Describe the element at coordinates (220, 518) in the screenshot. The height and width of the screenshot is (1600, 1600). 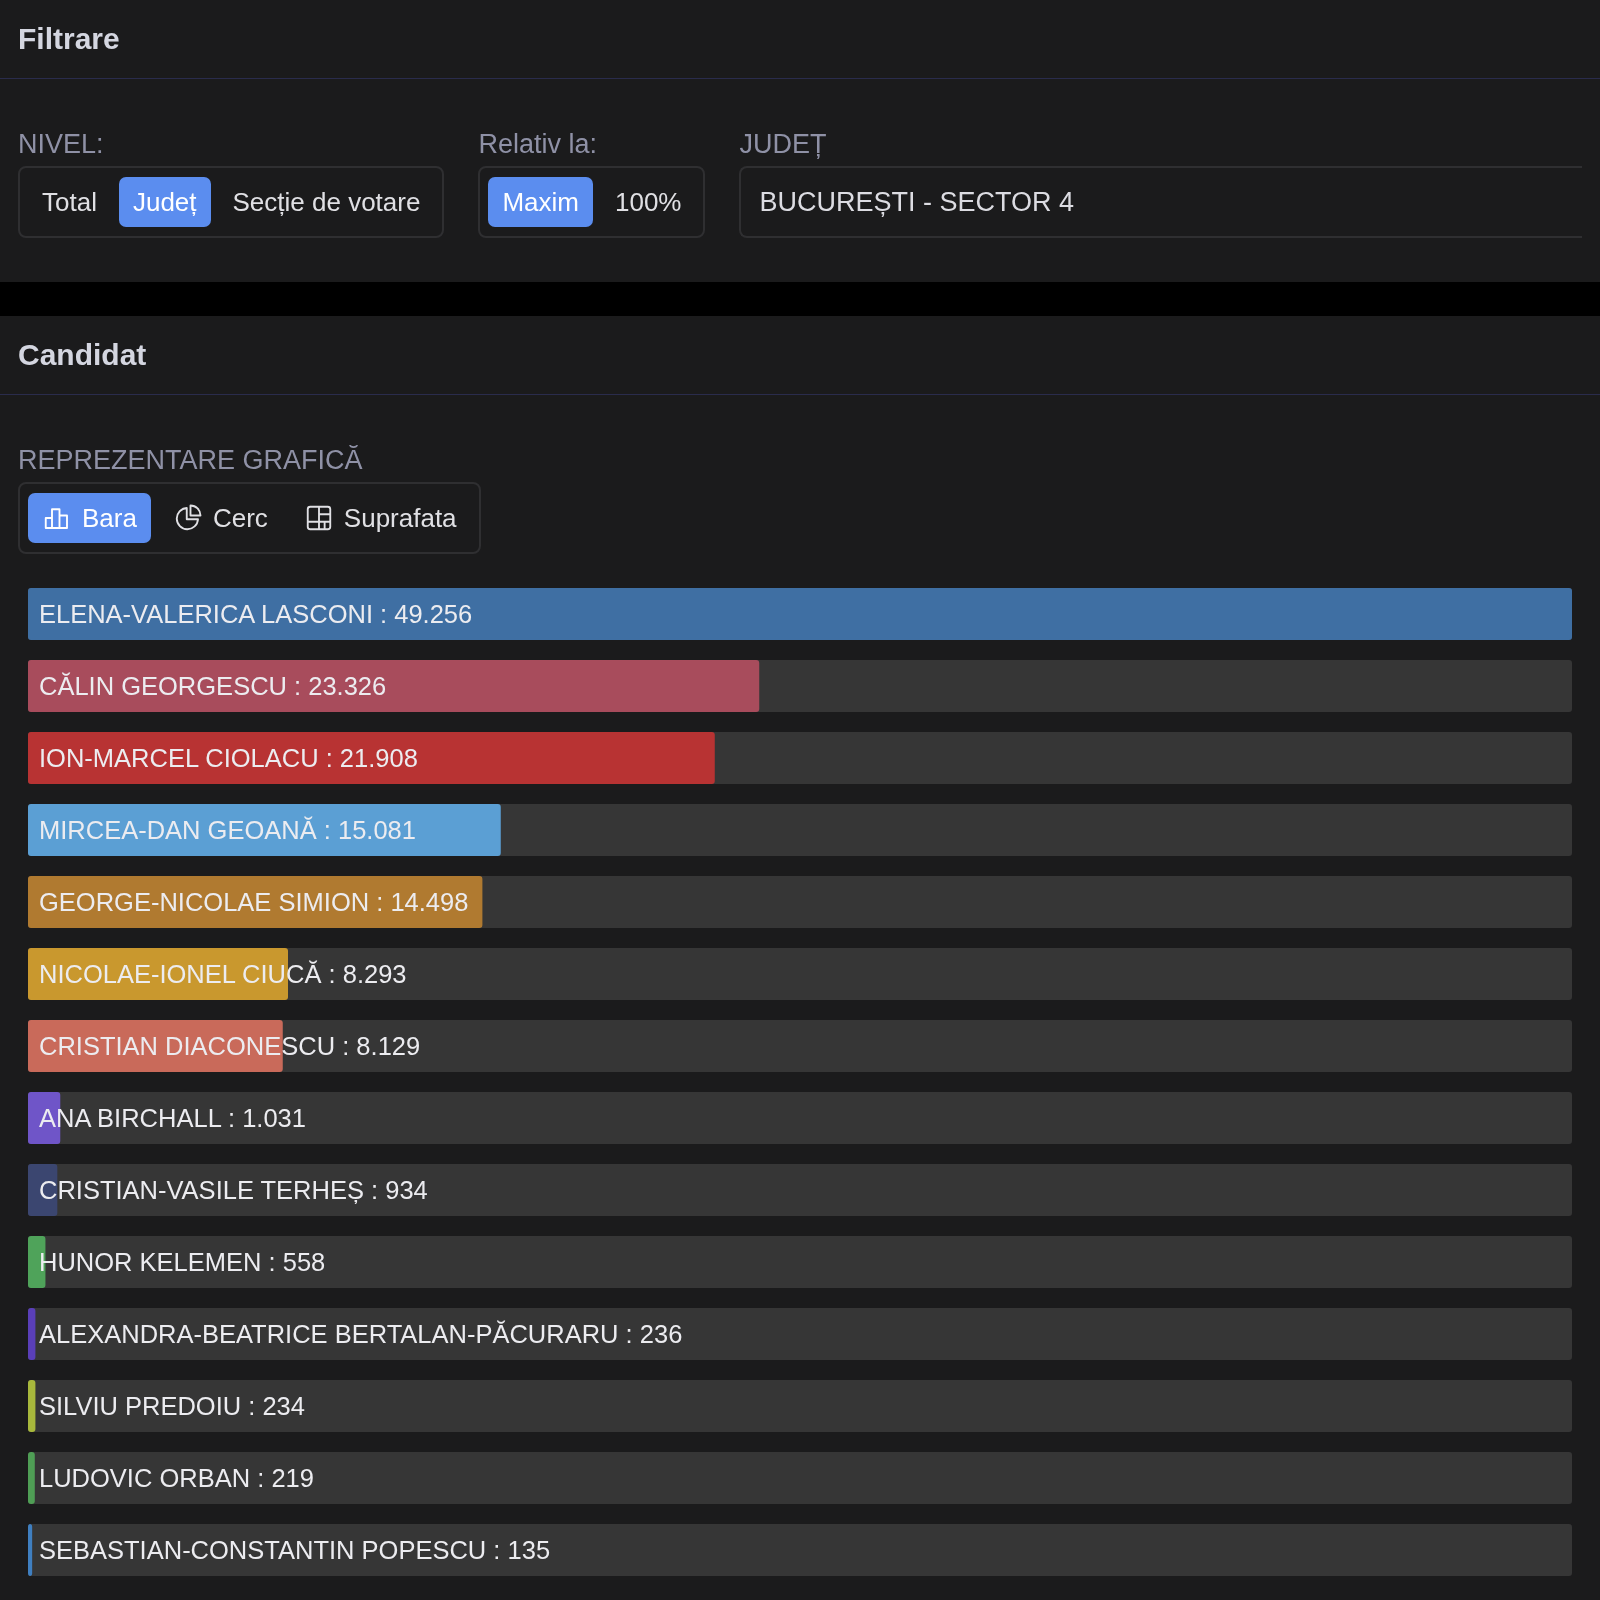
I see `segment-option: Cerc` at that location.